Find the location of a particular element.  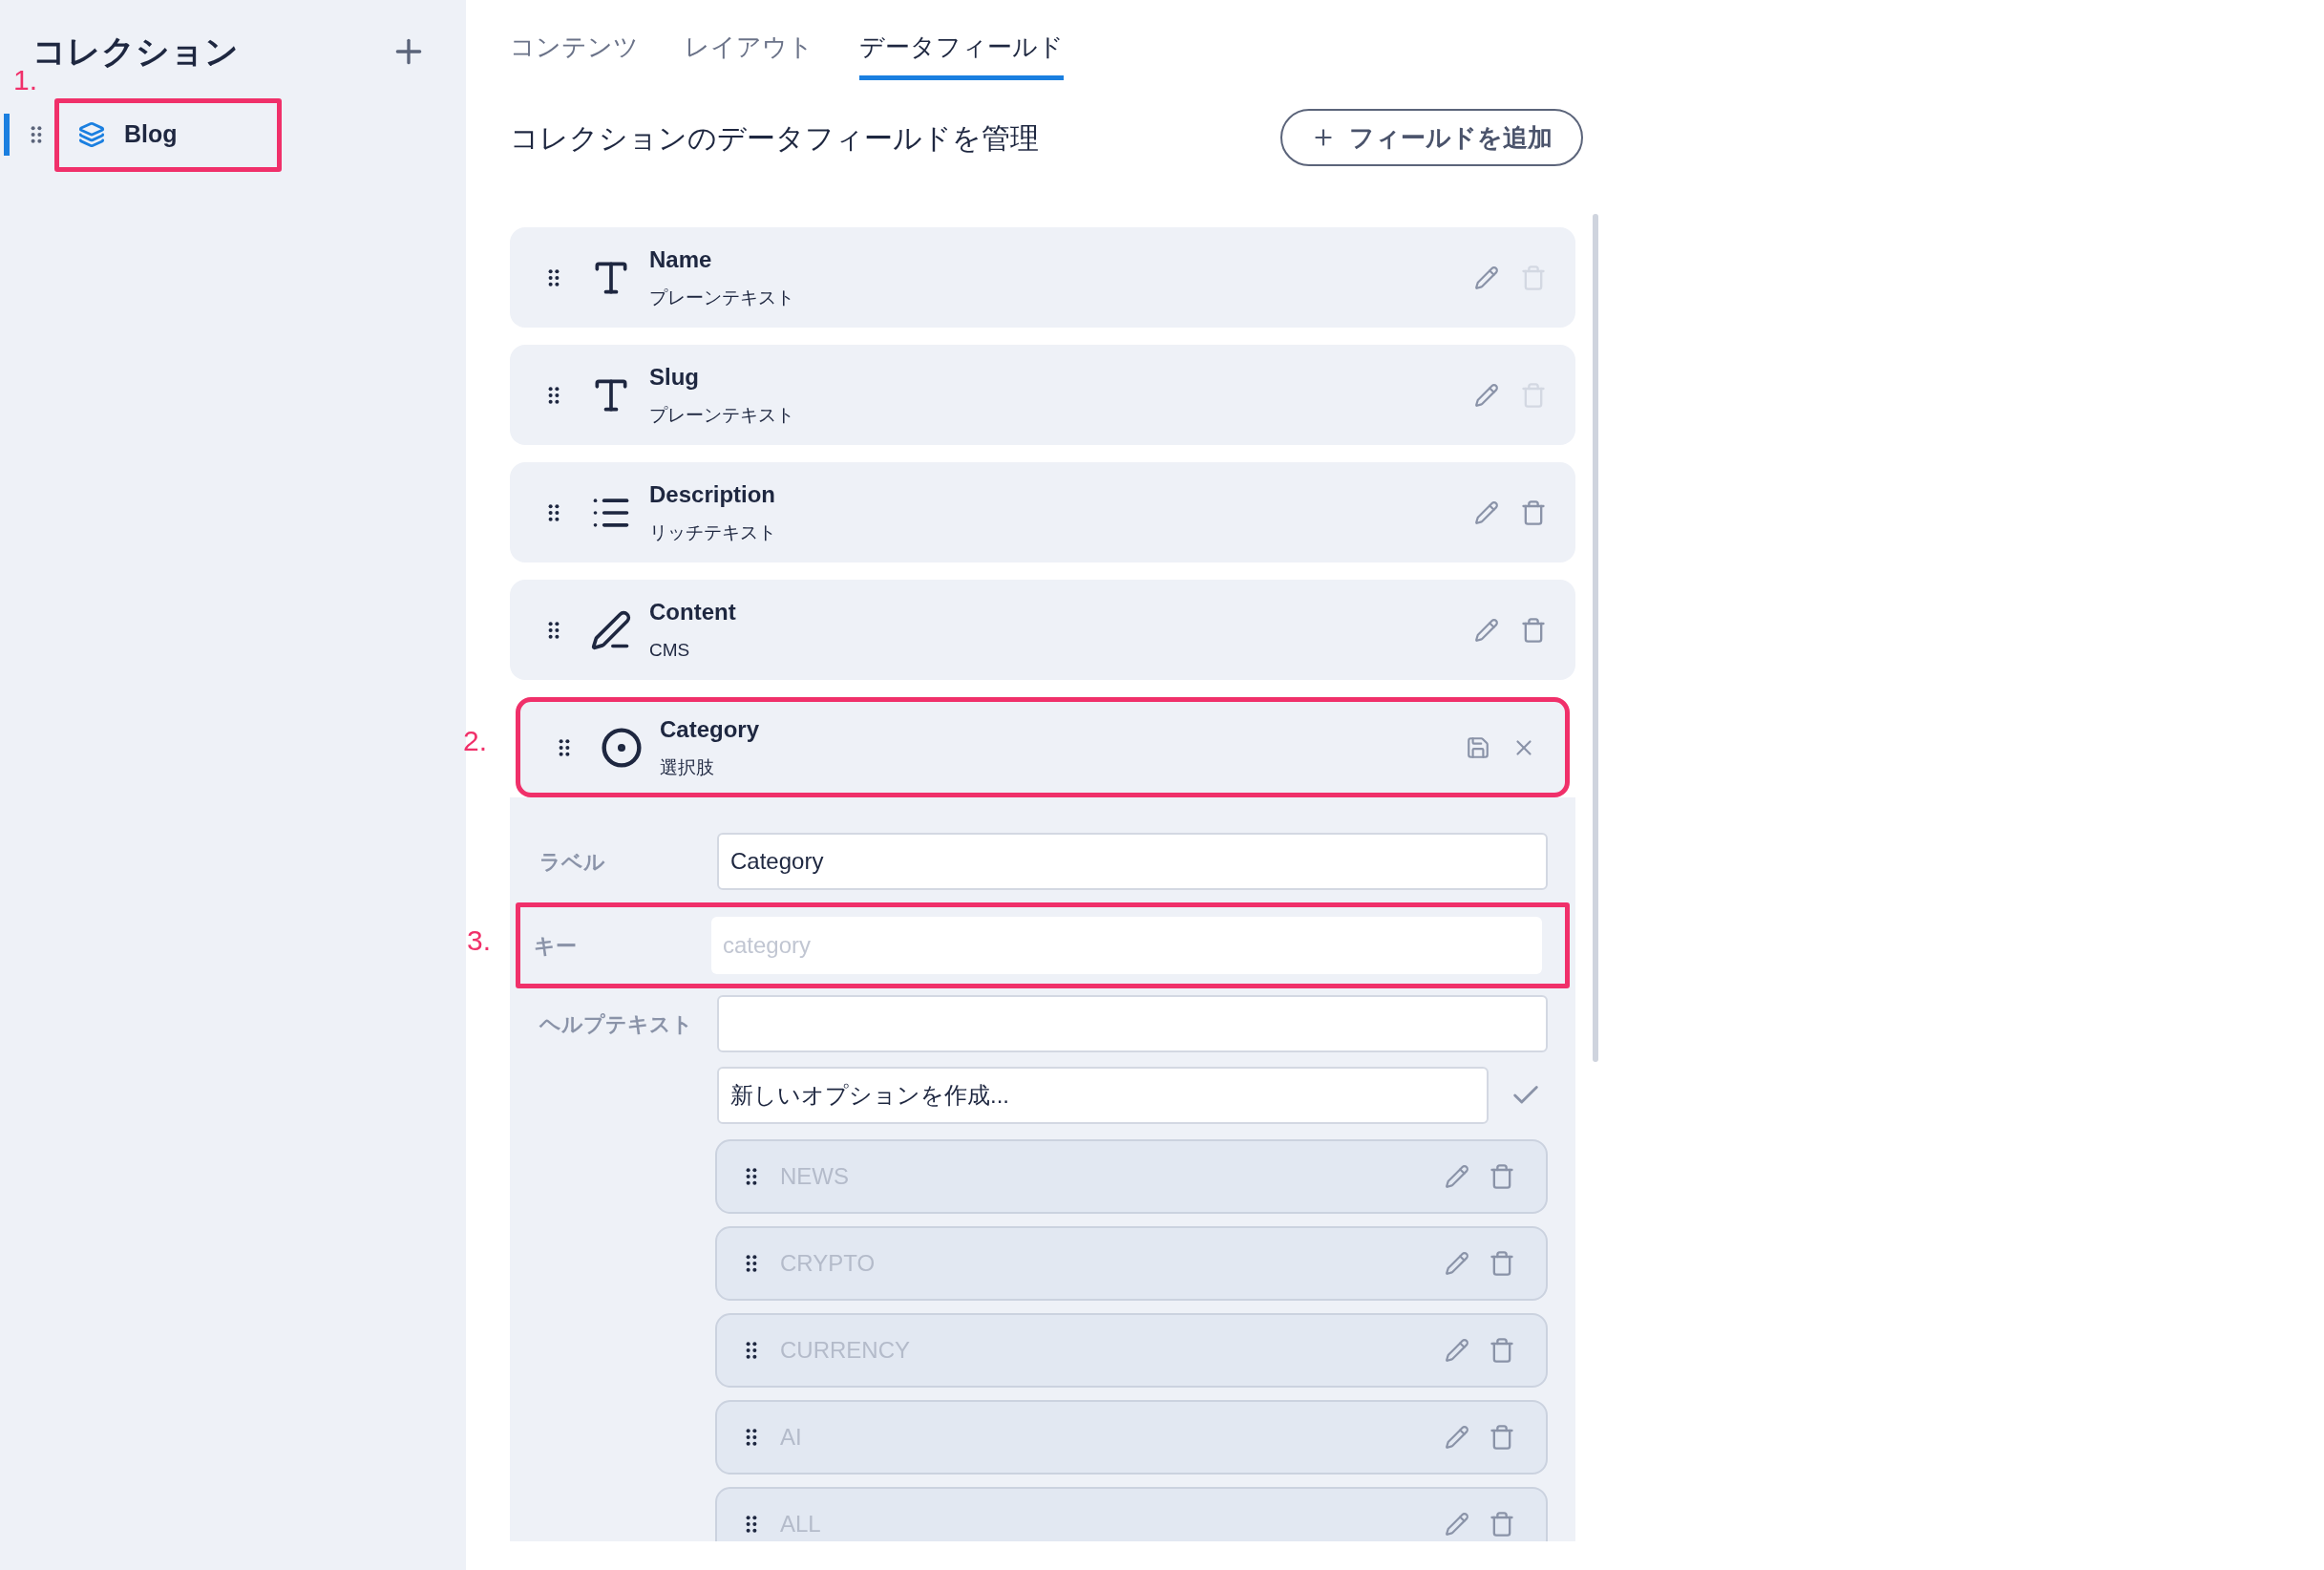

field-card: Name プレーンテキスト is located at coordinates (1042, 277).